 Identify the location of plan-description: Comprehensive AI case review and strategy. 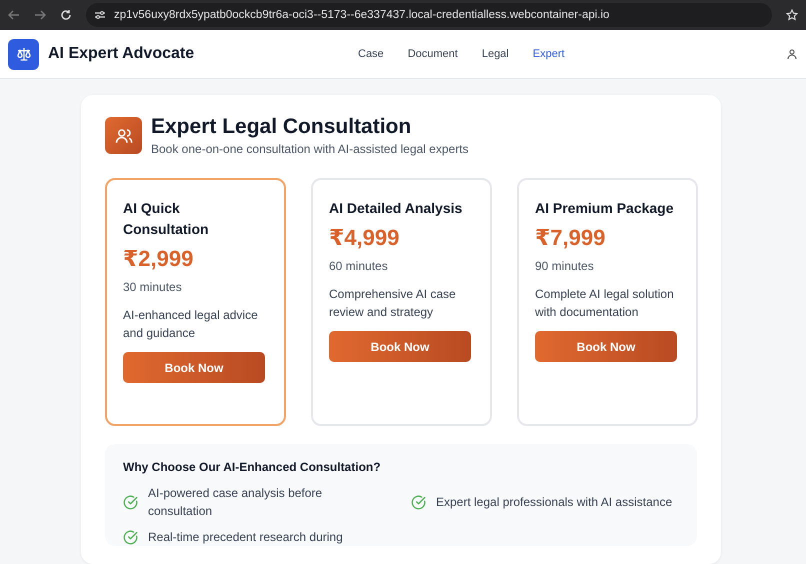
(393, 303).